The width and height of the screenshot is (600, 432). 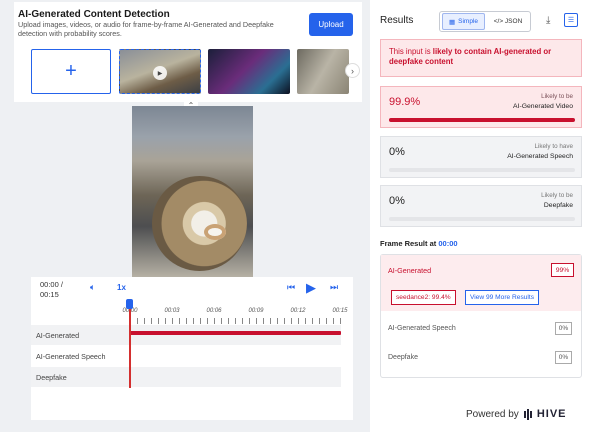 What do you see at coordinates (551, 414) in the screenshot?
I see `hive-brand: HIVE` at bounding box center [551, 414].